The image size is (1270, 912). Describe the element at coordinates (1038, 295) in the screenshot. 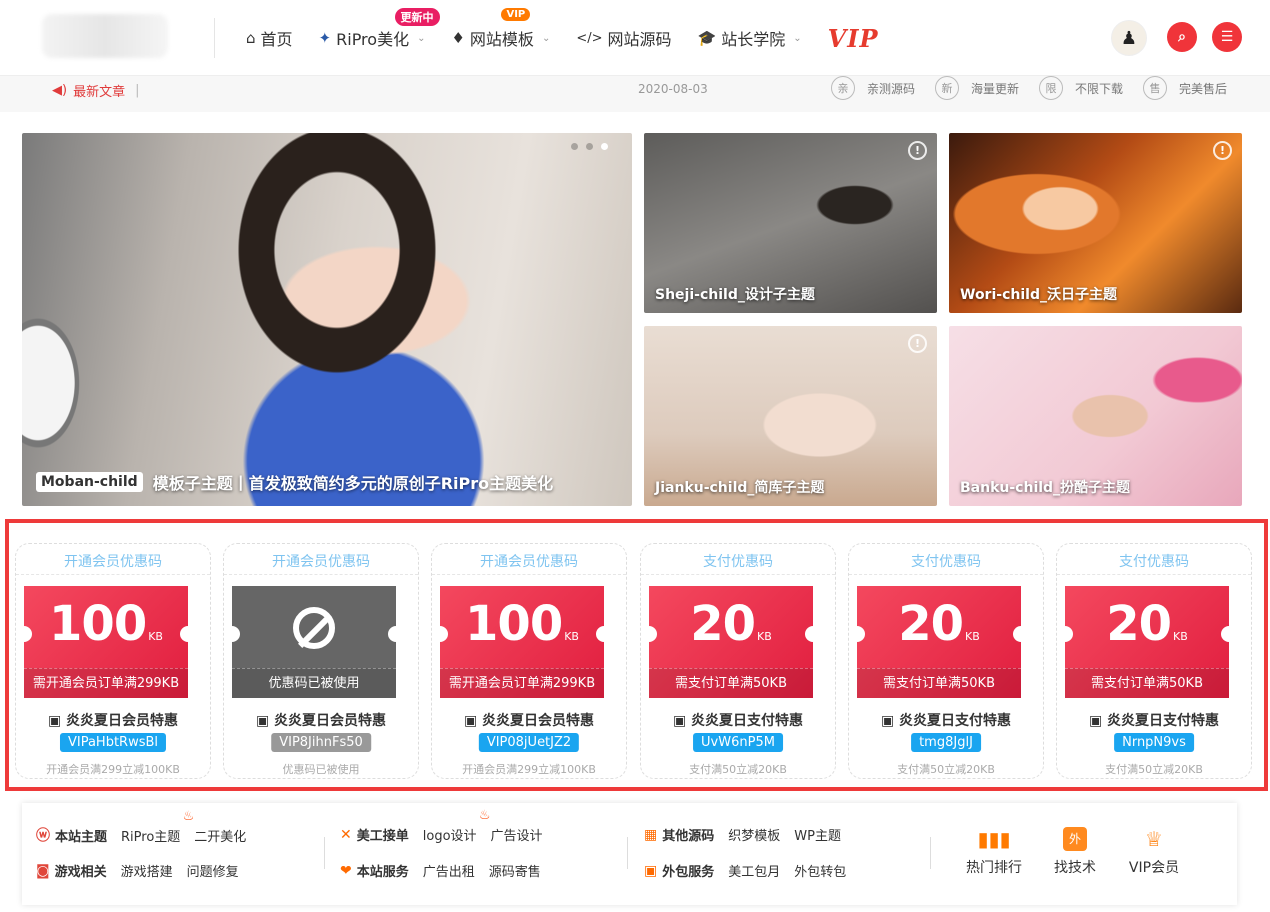

I see `thumb-title: Wori-child_沃日子主题` at that location.